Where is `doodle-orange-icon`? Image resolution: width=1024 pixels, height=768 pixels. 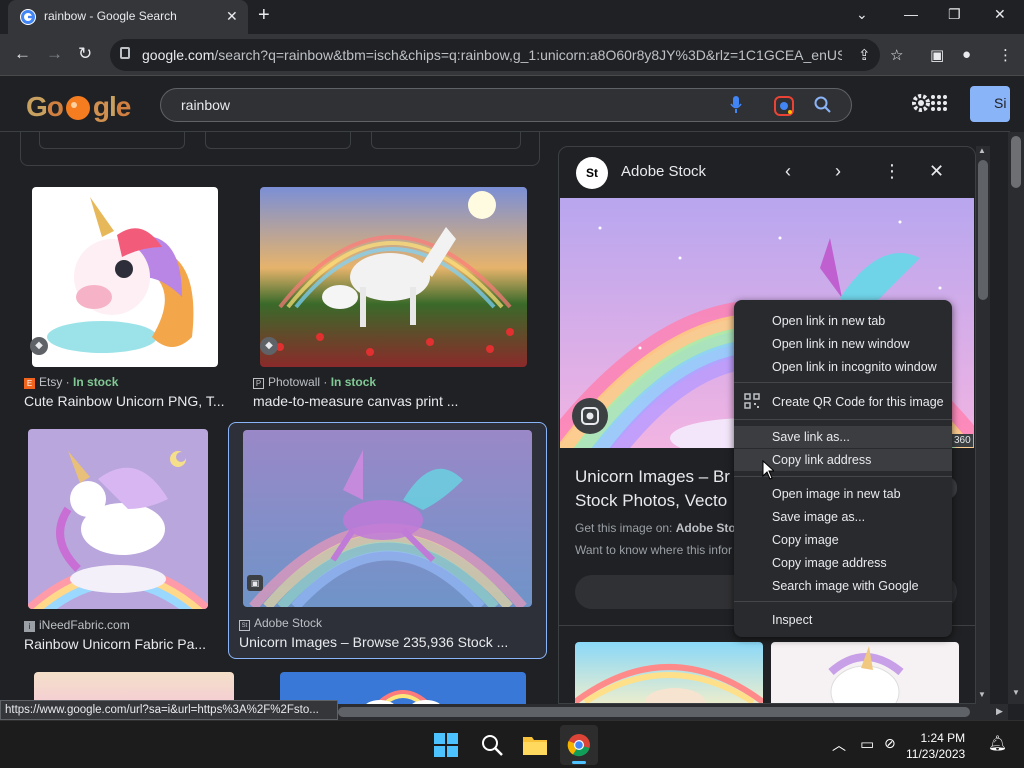
doodle-orange-icon is located at coordinates (77, 108).